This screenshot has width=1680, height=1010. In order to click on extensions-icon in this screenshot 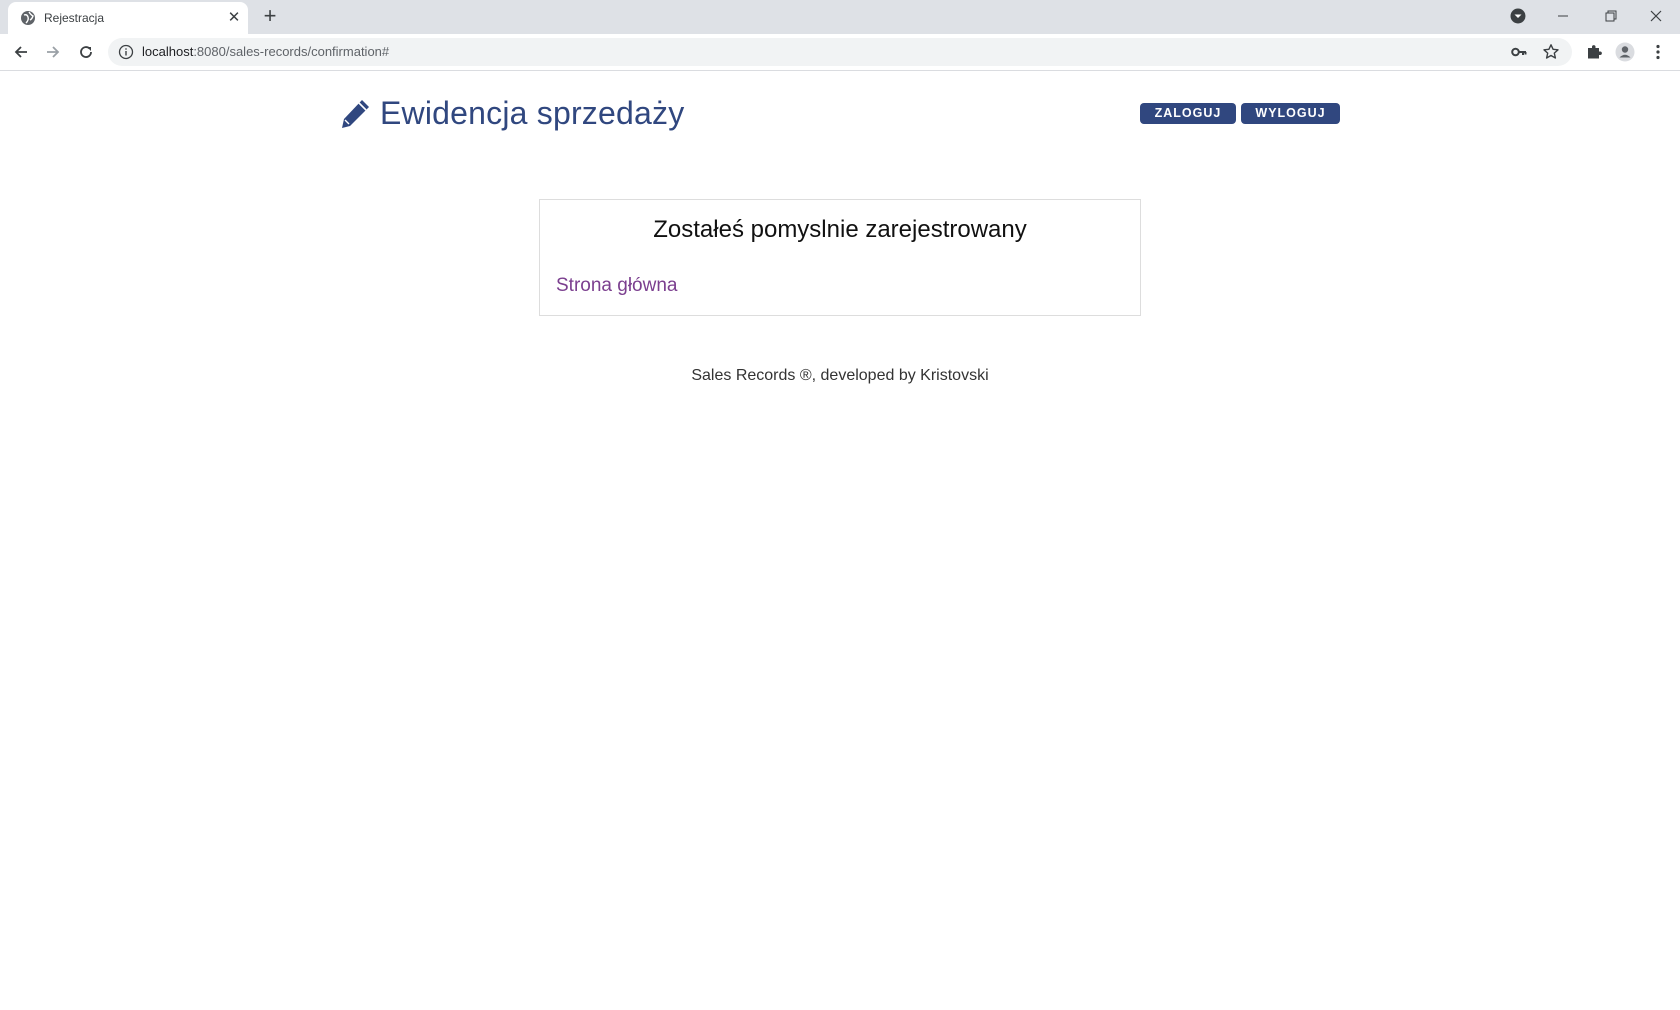, I will do `click(1594, 52)`.